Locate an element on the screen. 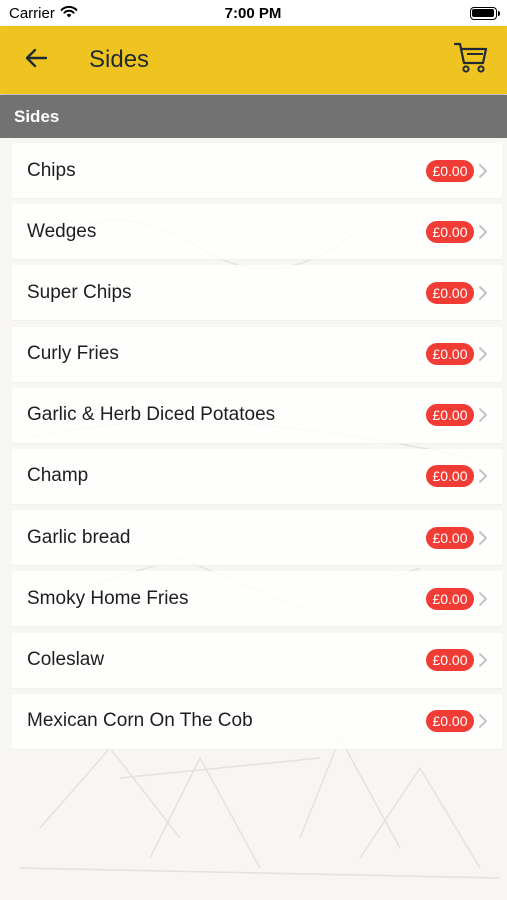 This screenshot has width=507, height=900. battery-icon is located at coordinates (484, 13).